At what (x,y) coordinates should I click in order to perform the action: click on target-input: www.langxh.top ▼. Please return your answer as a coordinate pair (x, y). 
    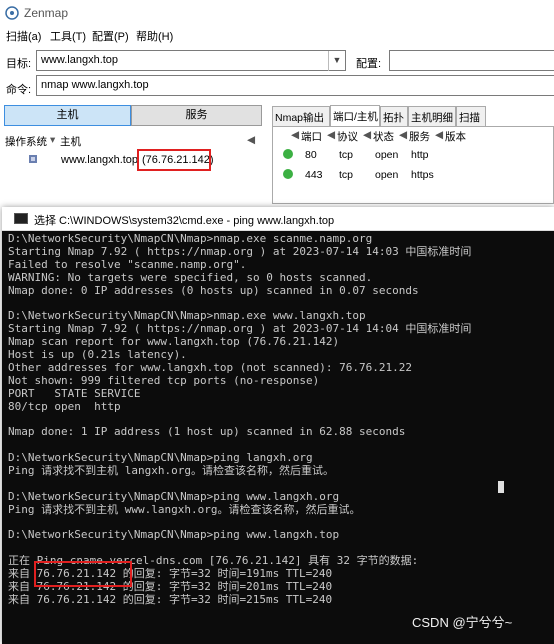
    Looking at the image, I should click on (191, 60).